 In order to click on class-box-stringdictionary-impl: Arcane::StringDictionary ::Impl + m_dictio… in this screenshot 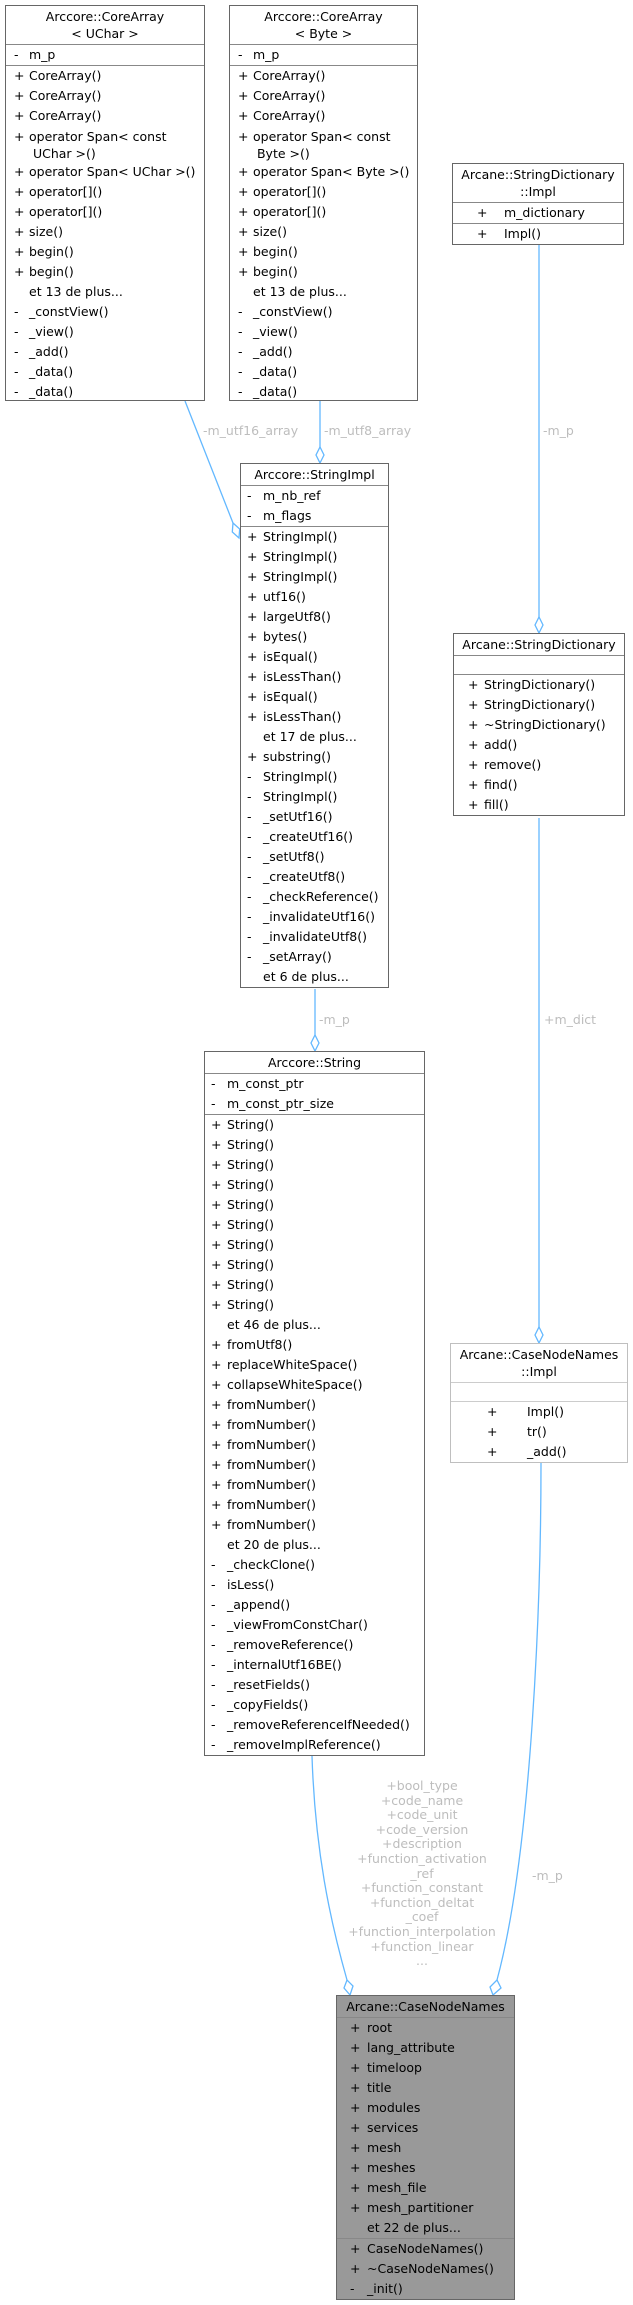, I will do `click(538, 204)`.